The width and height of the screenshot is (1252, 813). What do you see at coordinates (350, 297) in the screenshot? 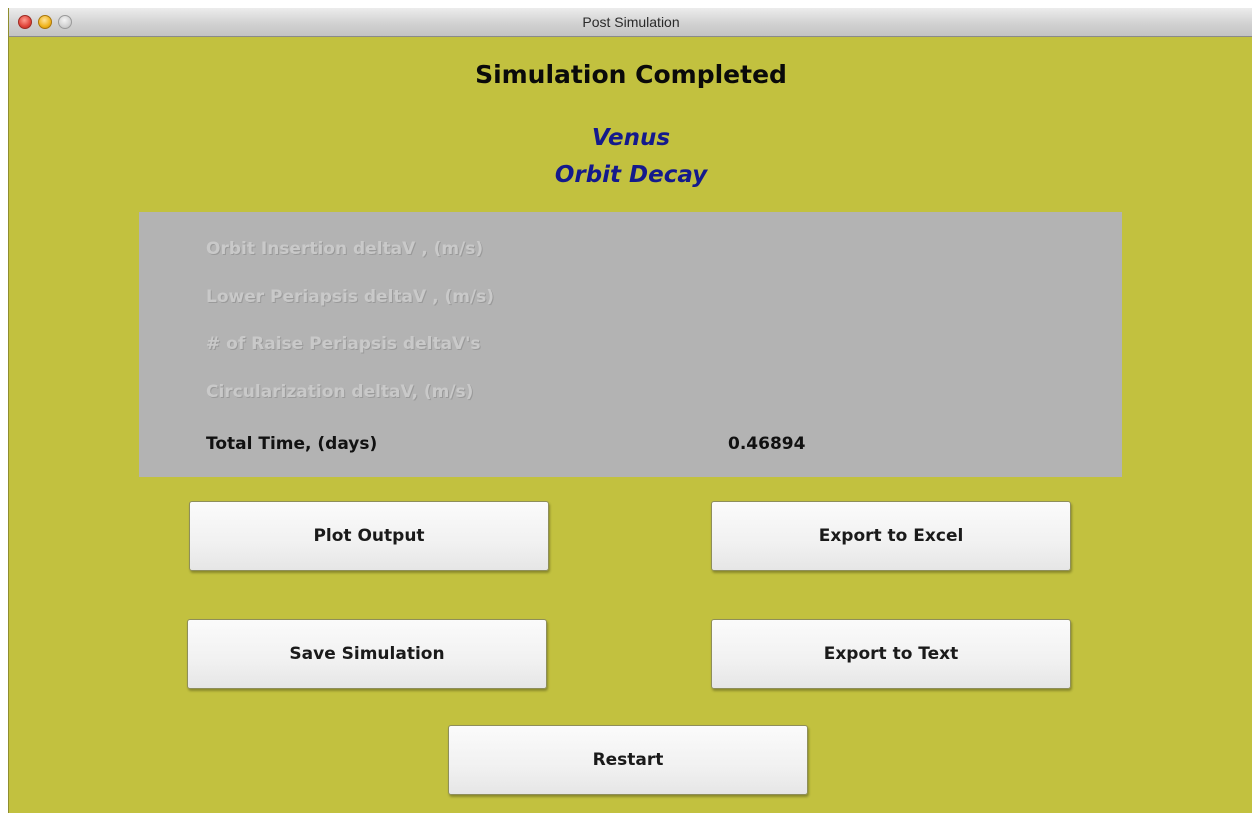
I see `result-label-lower-periapsis: Lower Periapsis deltaV , (m/s)` at bounding box center [350, 297].